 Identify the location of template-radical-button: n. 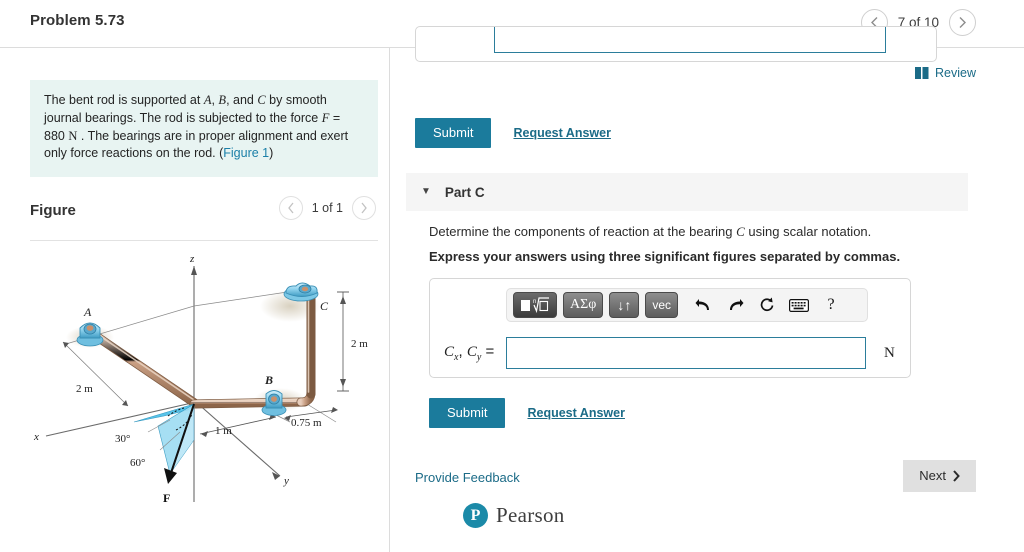
(535, 305).